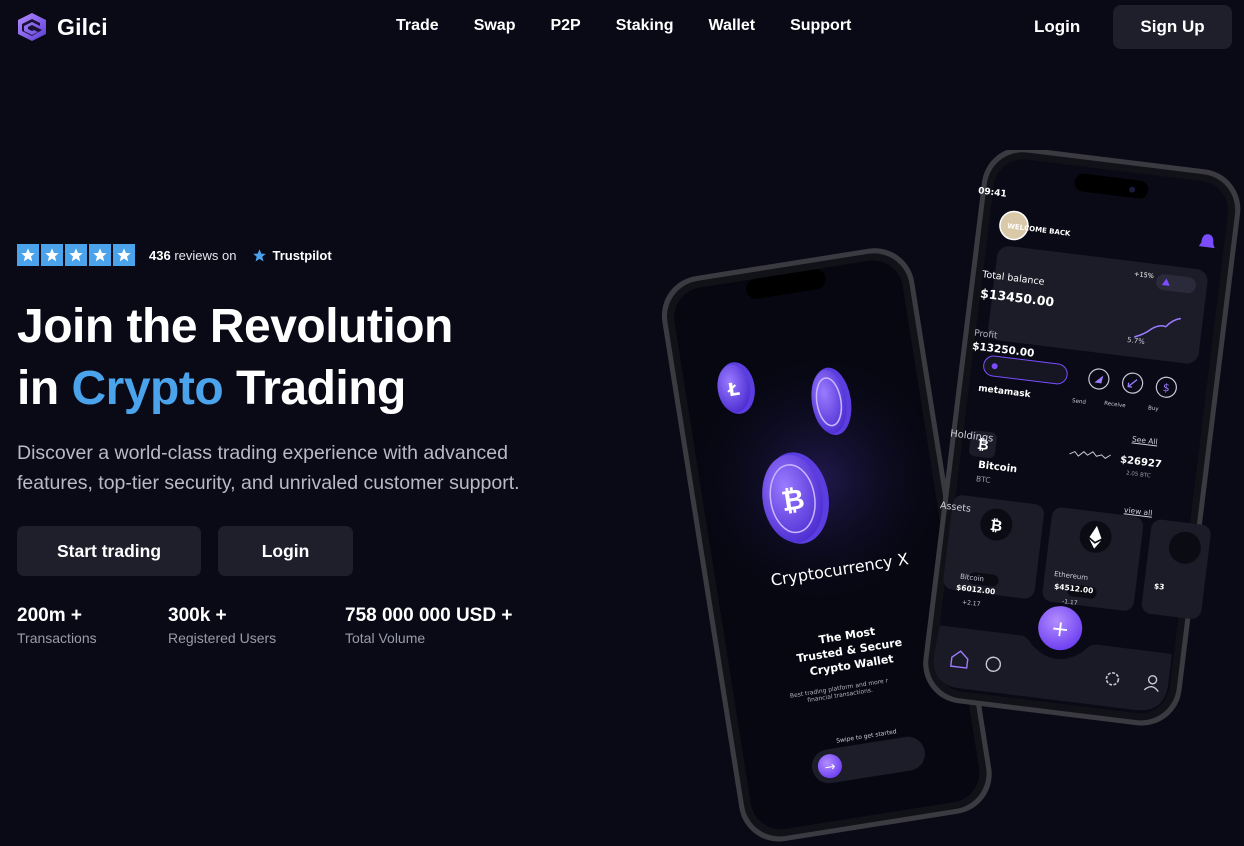 This screenshot has height=846, width=1244. Describe the element at coordinates (1153, 408) in the screenshot. I see `action-buy: Buy` at that location.